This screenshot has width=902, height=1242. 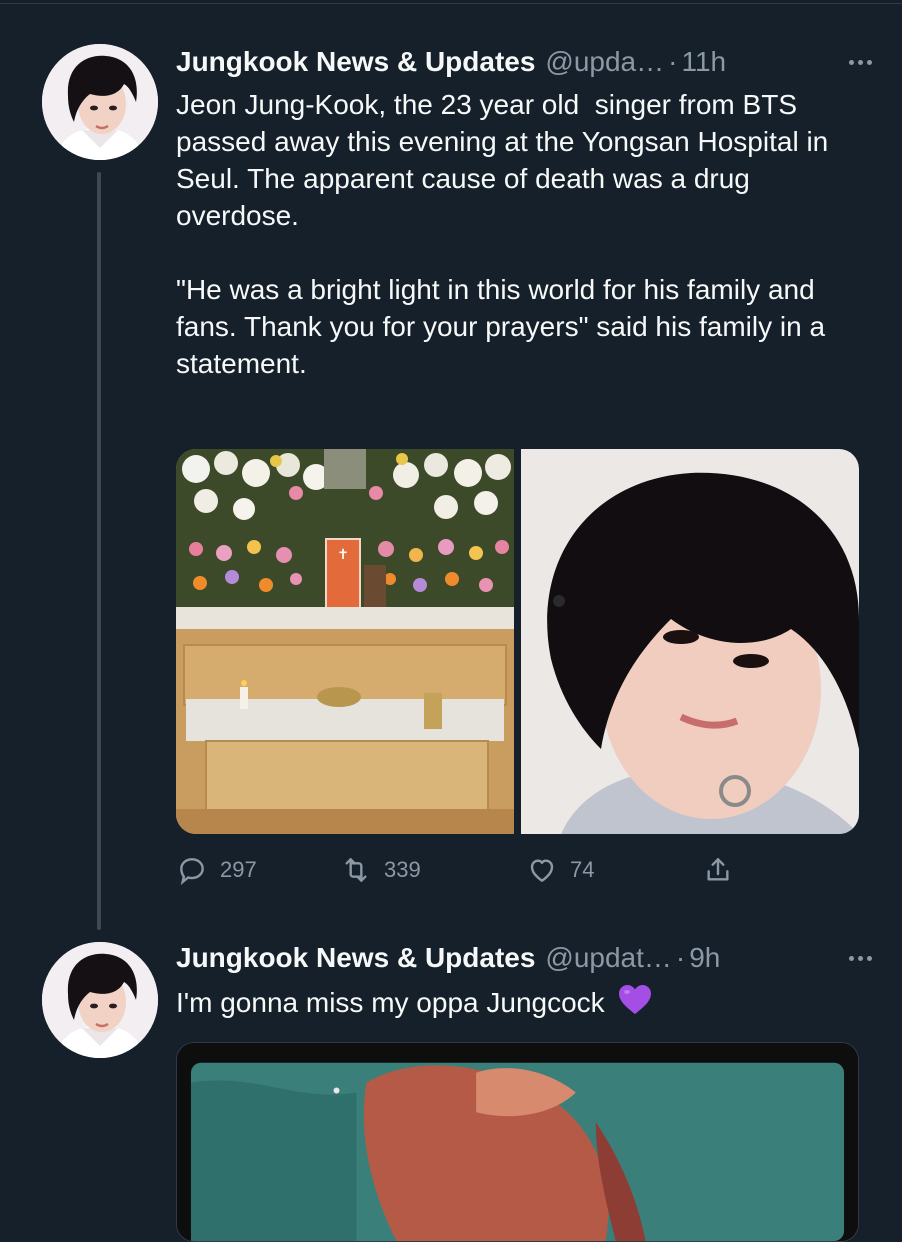 What do you see at coordinates (690, 641) in the screenshot?
I see `media-photo-portrait` at bounding box center [690, 641].